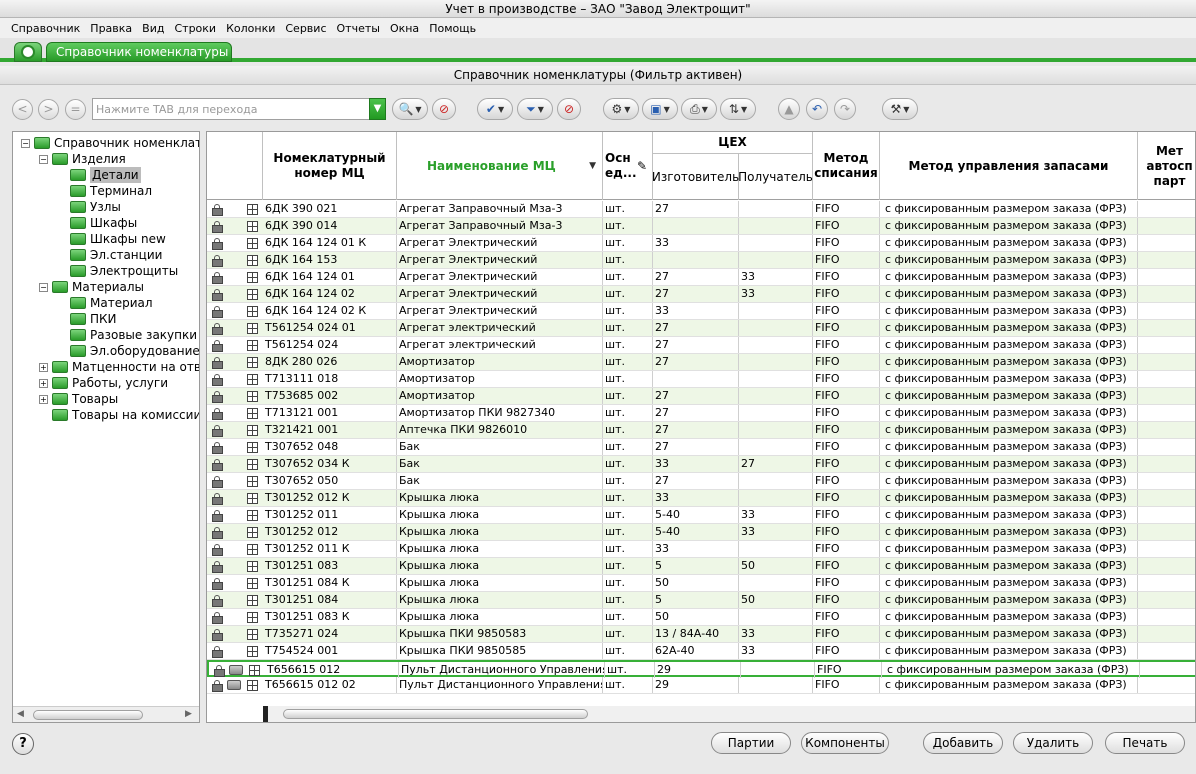  I want to click on tree-item: − Материалы, so click(91, 287).